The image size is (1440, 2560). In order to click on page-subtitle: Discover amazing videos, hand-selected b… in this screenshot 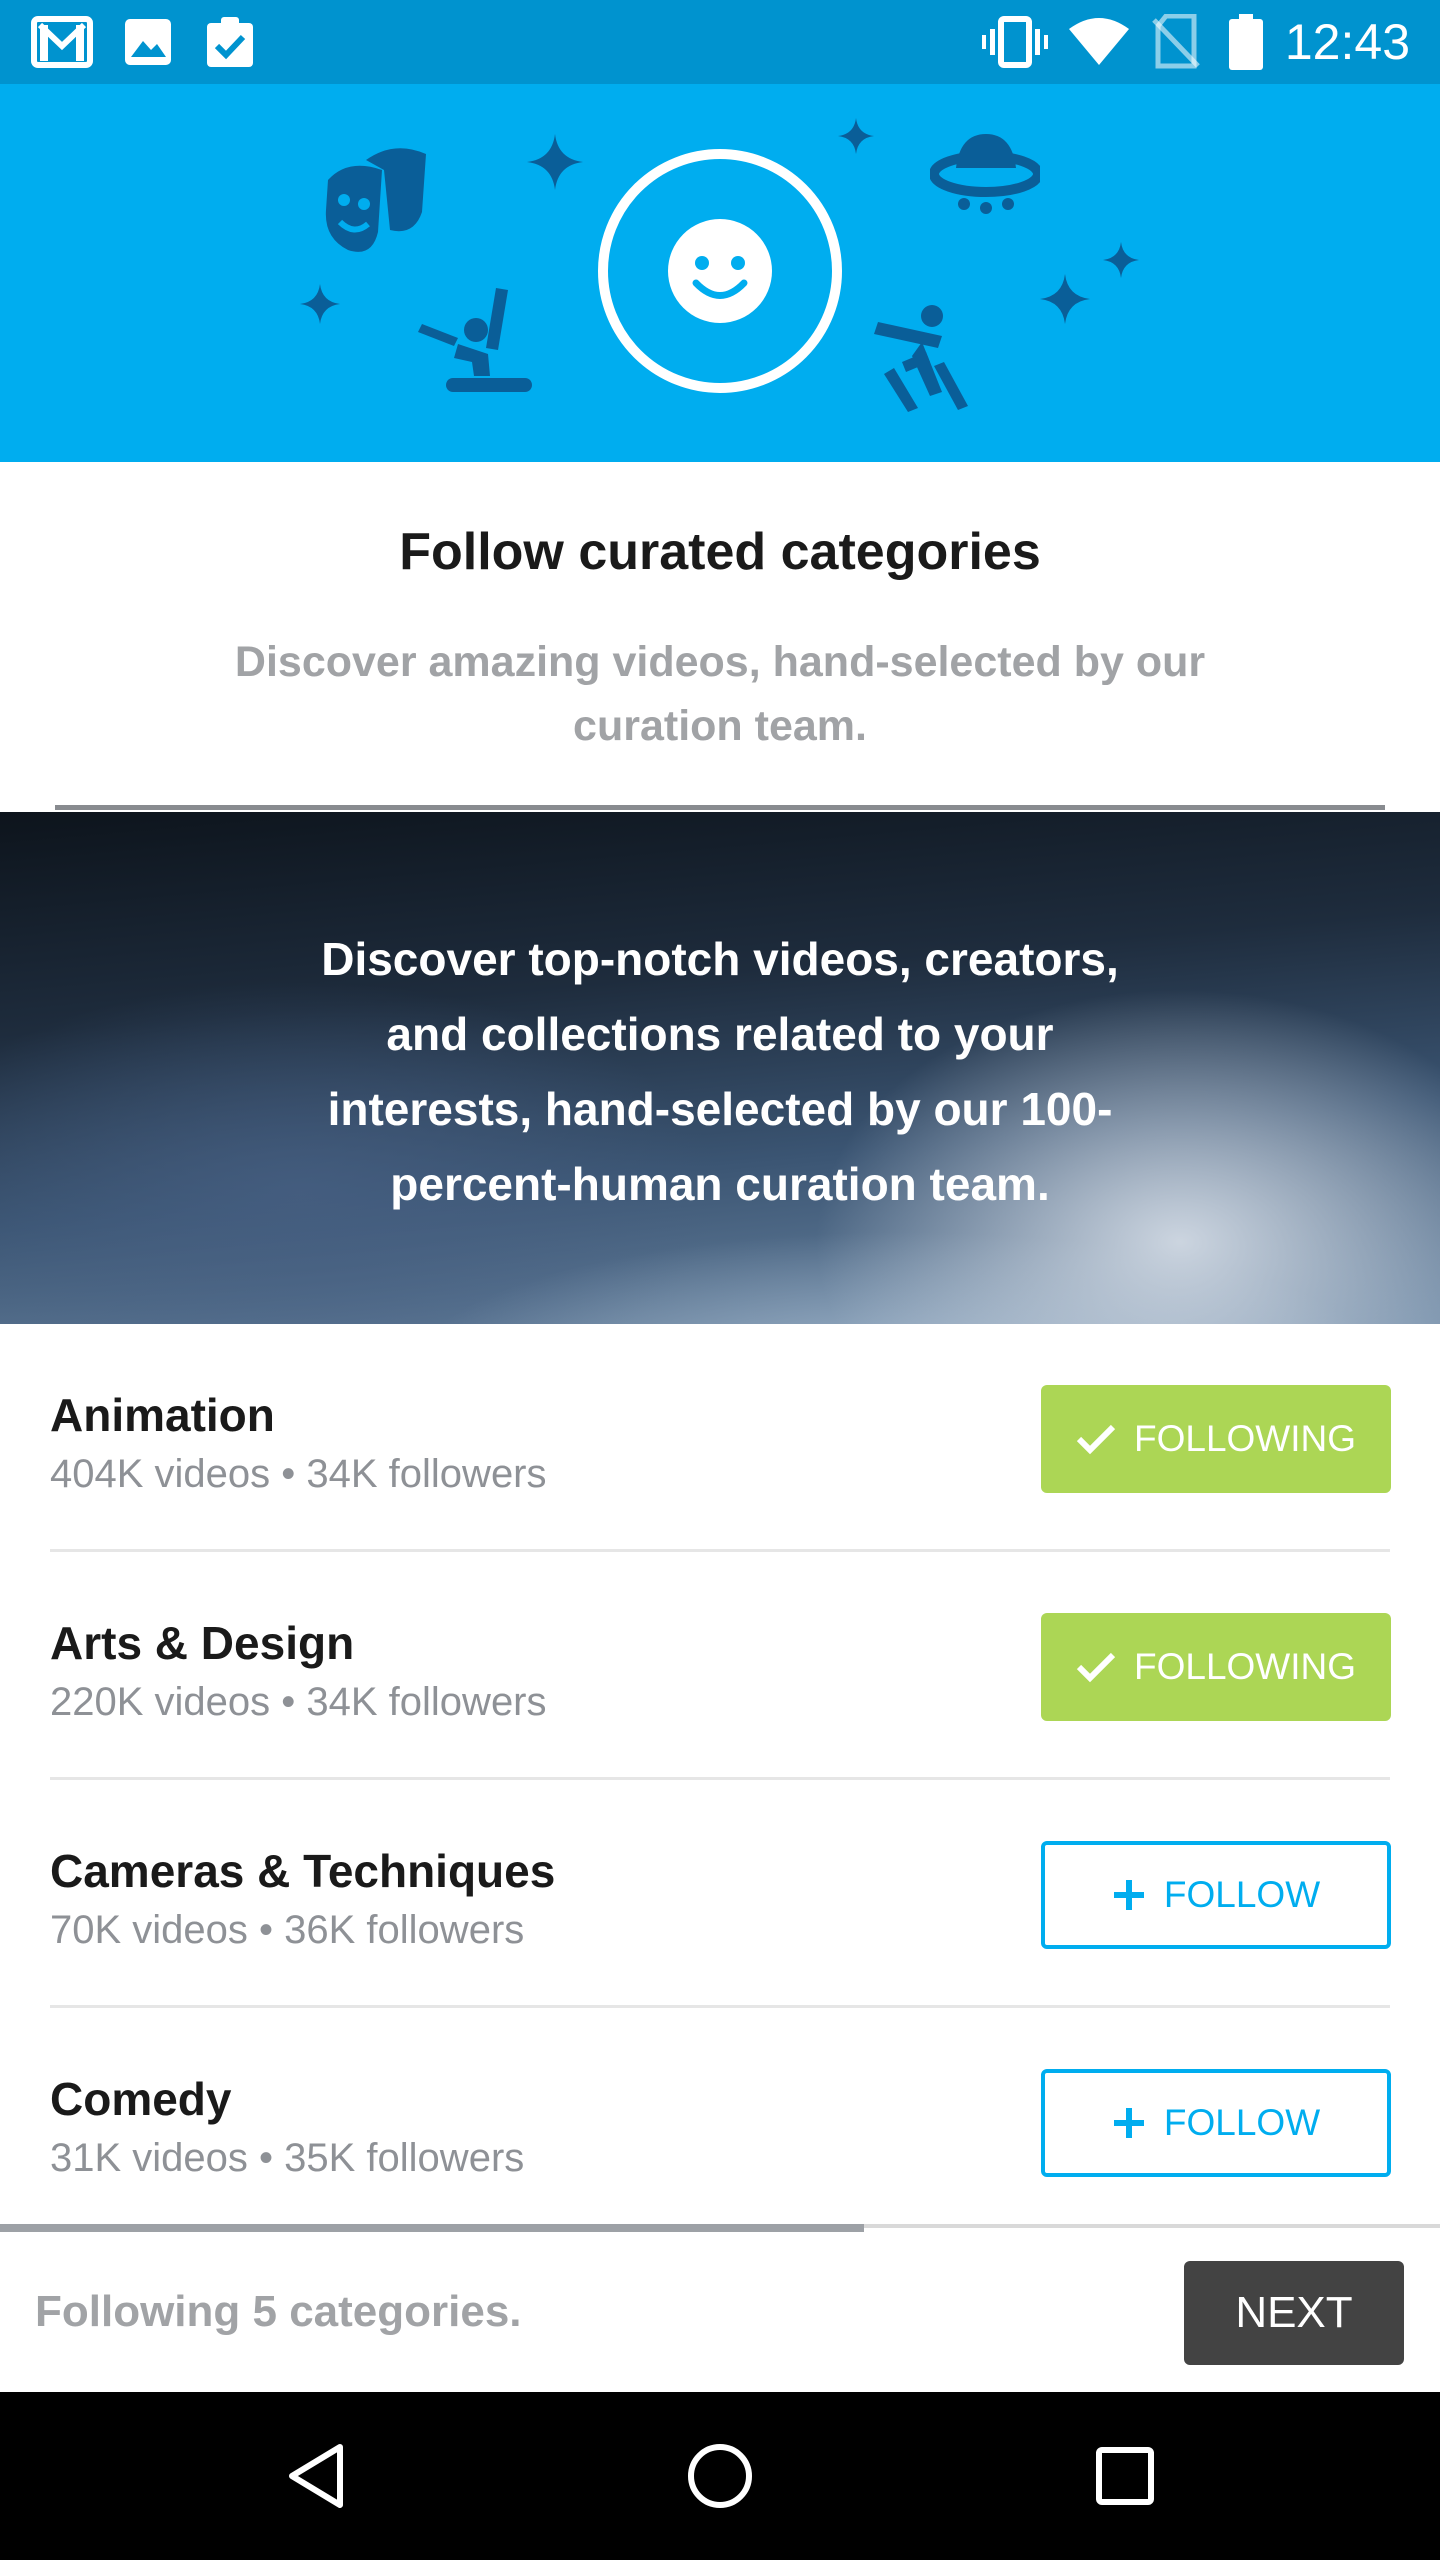, I will do `click(720, 694)`.